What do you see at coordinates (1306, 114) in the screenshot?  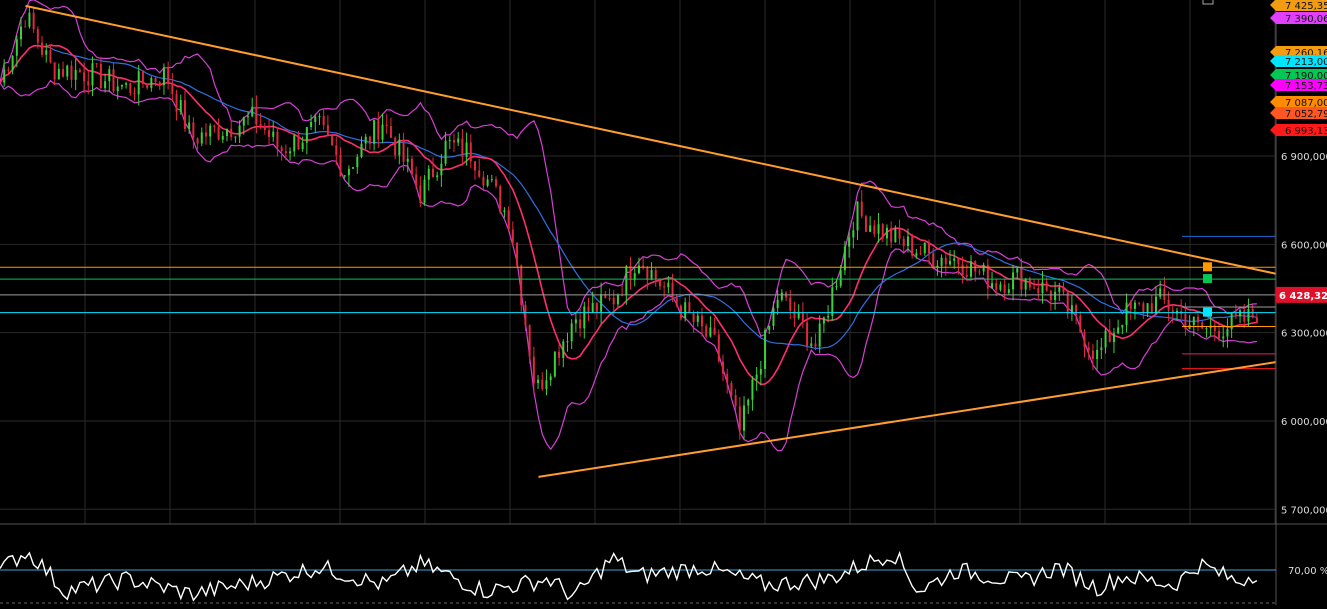 I see `price-tag-label: 7 052,79` at bounding box center [1306, 114].